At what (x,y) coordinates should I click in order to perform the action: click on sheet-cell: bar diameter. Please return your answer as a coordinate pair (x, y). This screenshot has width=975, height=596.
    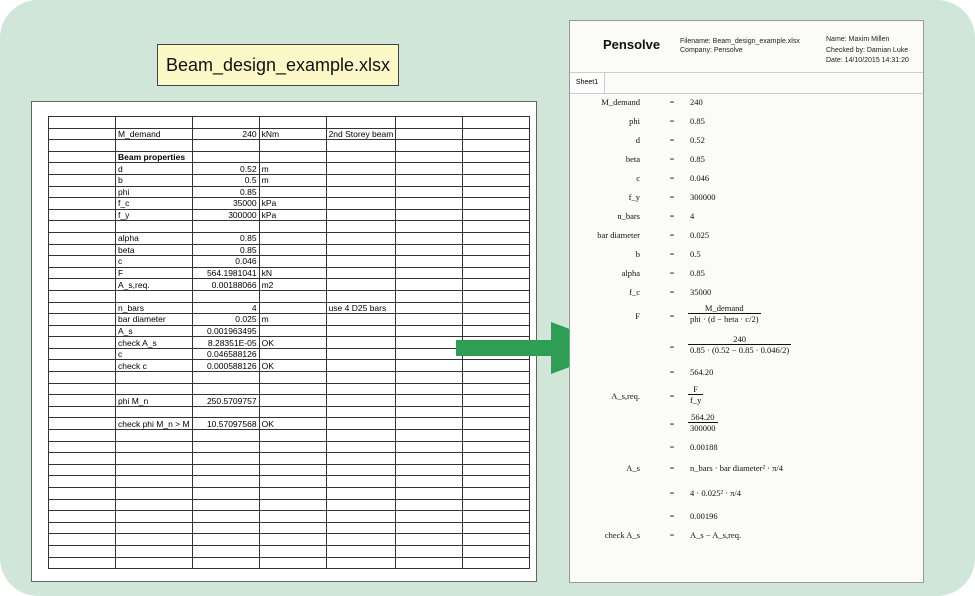
    Looking at the image, I should click on (154, 319).